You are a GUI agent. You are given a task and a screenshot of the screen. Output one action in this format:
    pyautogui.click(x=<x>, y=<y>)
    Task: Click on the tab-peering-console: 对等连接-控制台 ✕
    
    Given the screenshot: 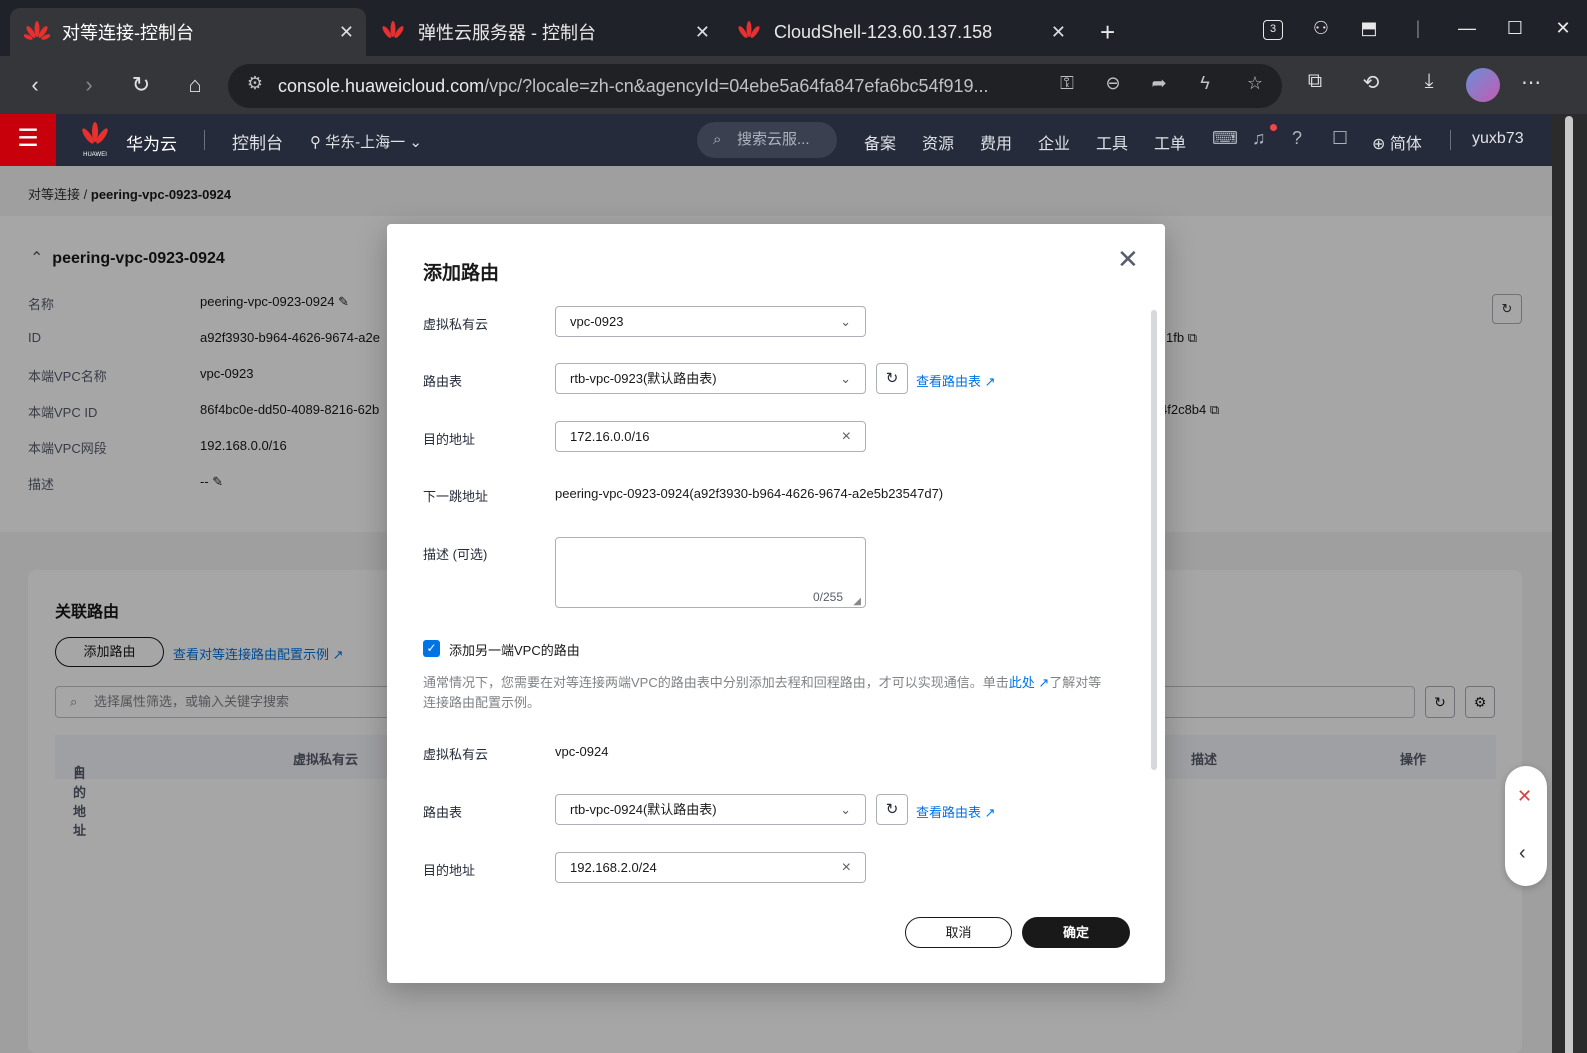 What is the action you would take?
    pyautogui.click(x=188, y=32)
    